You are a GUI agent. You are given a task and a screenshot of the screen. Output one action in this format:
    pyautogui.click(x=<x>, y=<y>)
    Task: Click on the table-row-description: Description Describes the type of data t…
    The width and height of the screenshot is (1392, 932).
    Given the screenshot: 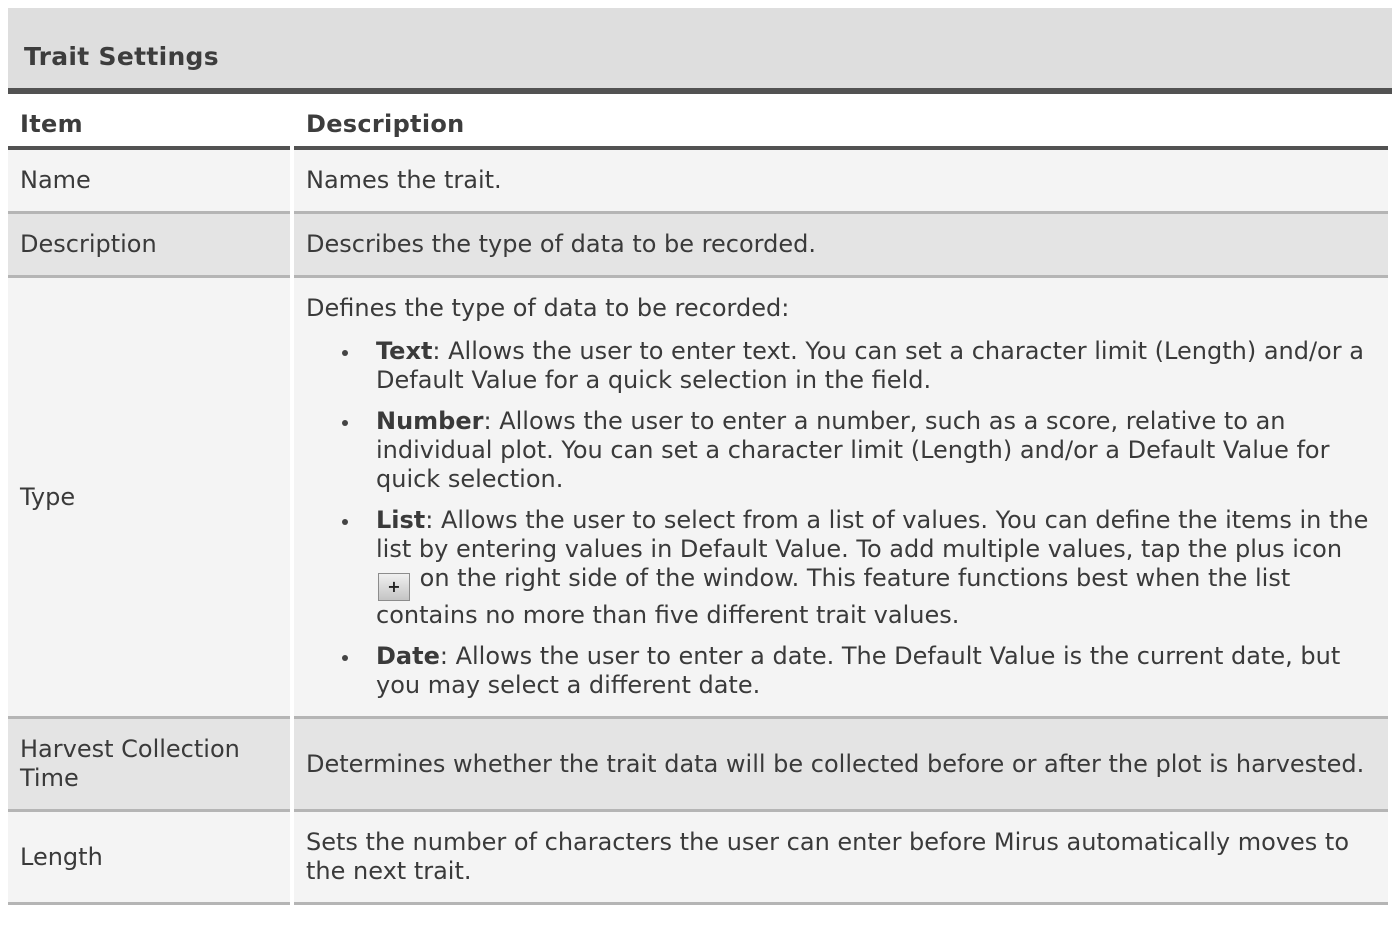 What is the action you would take?
    pyautogui.click(x=698, y=246)
    